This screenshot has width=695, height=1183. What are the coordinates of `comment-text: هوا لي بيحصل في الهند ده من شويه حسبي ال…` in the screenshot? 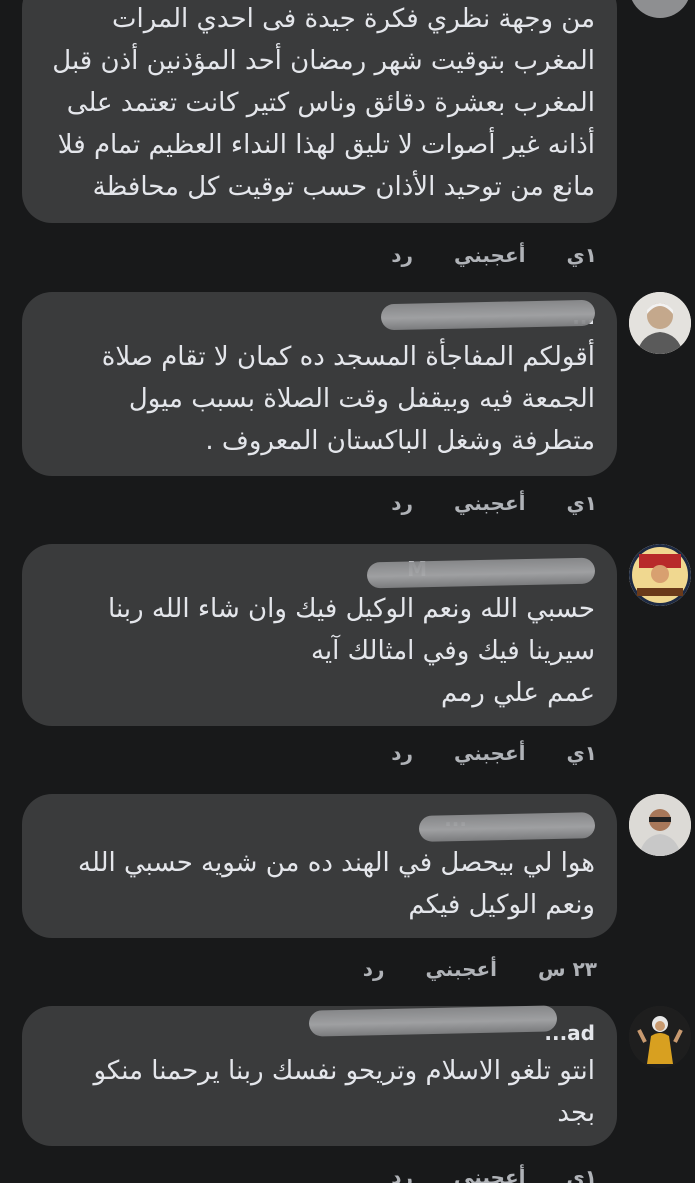 It's located at (336, 884).